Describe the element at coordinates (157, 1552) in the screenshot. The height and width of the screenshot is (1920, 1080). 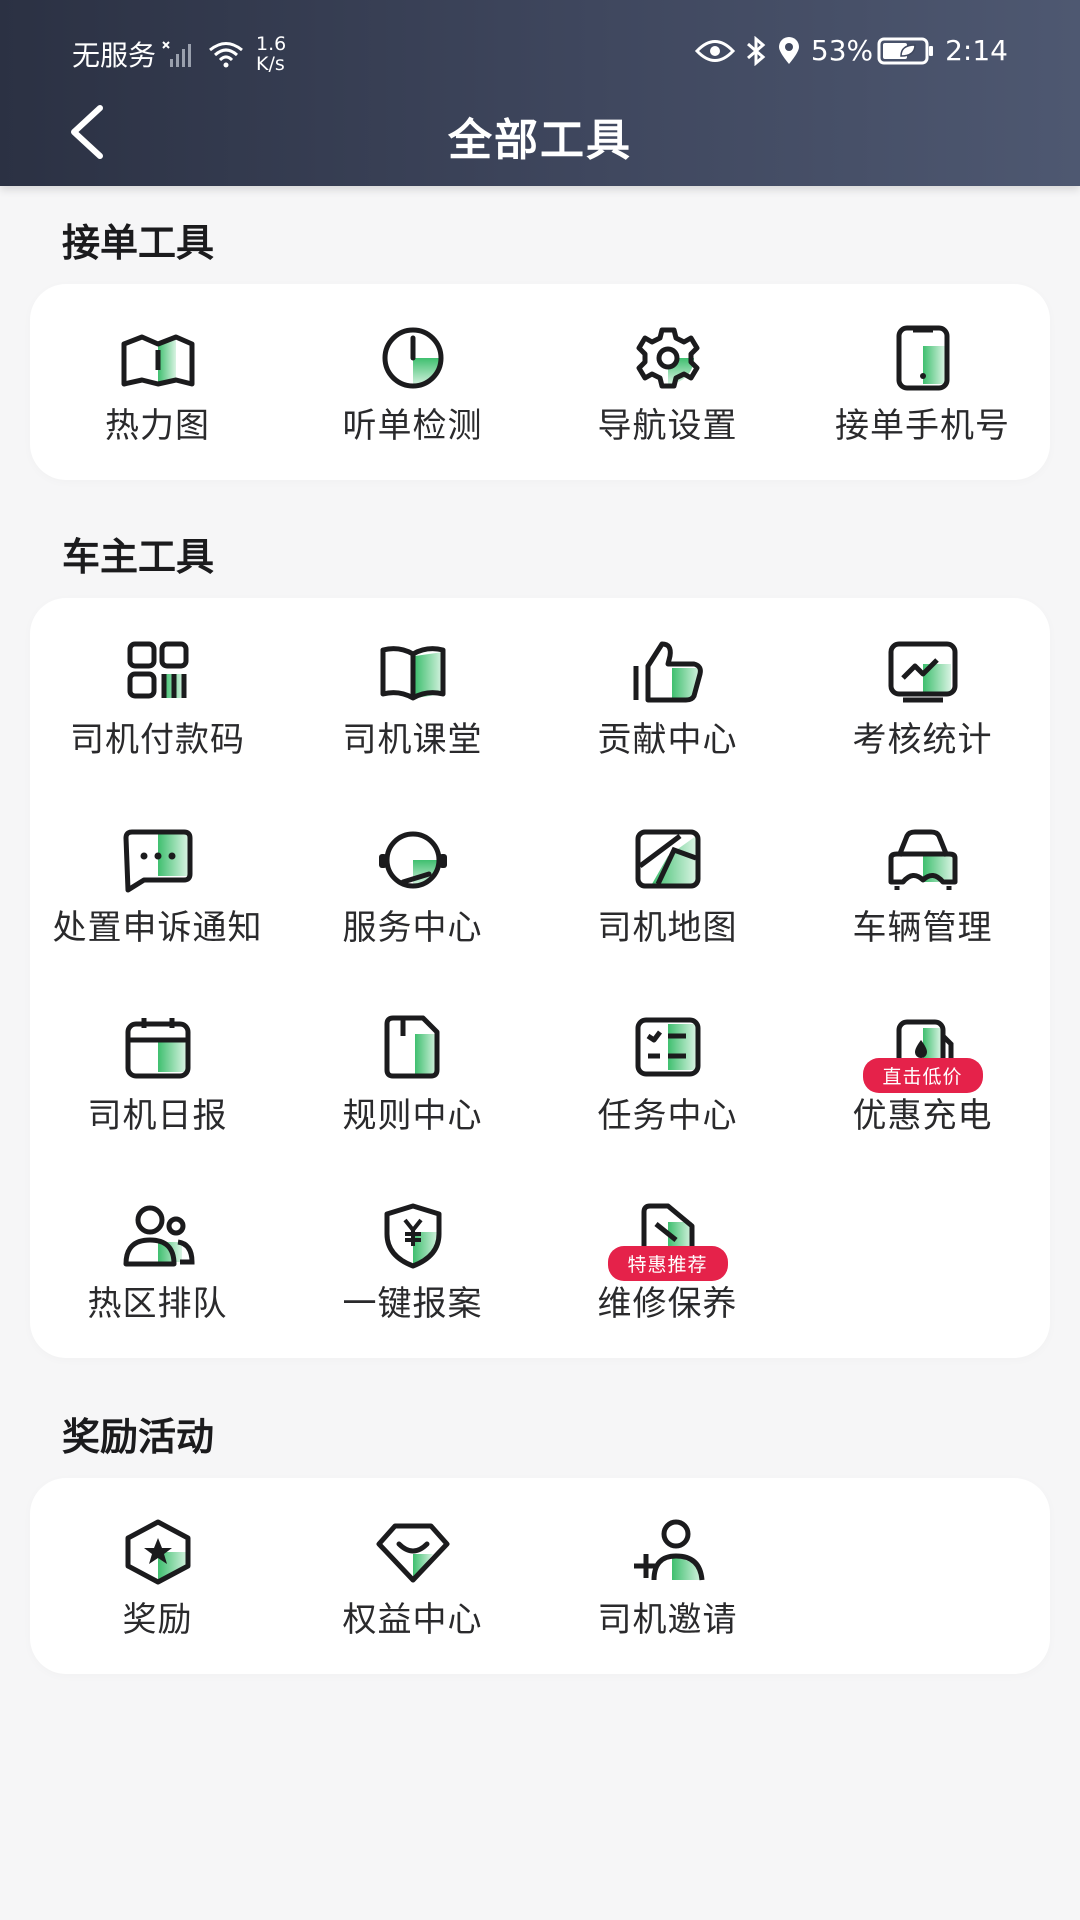
I see `reward-star-icon` at that location.